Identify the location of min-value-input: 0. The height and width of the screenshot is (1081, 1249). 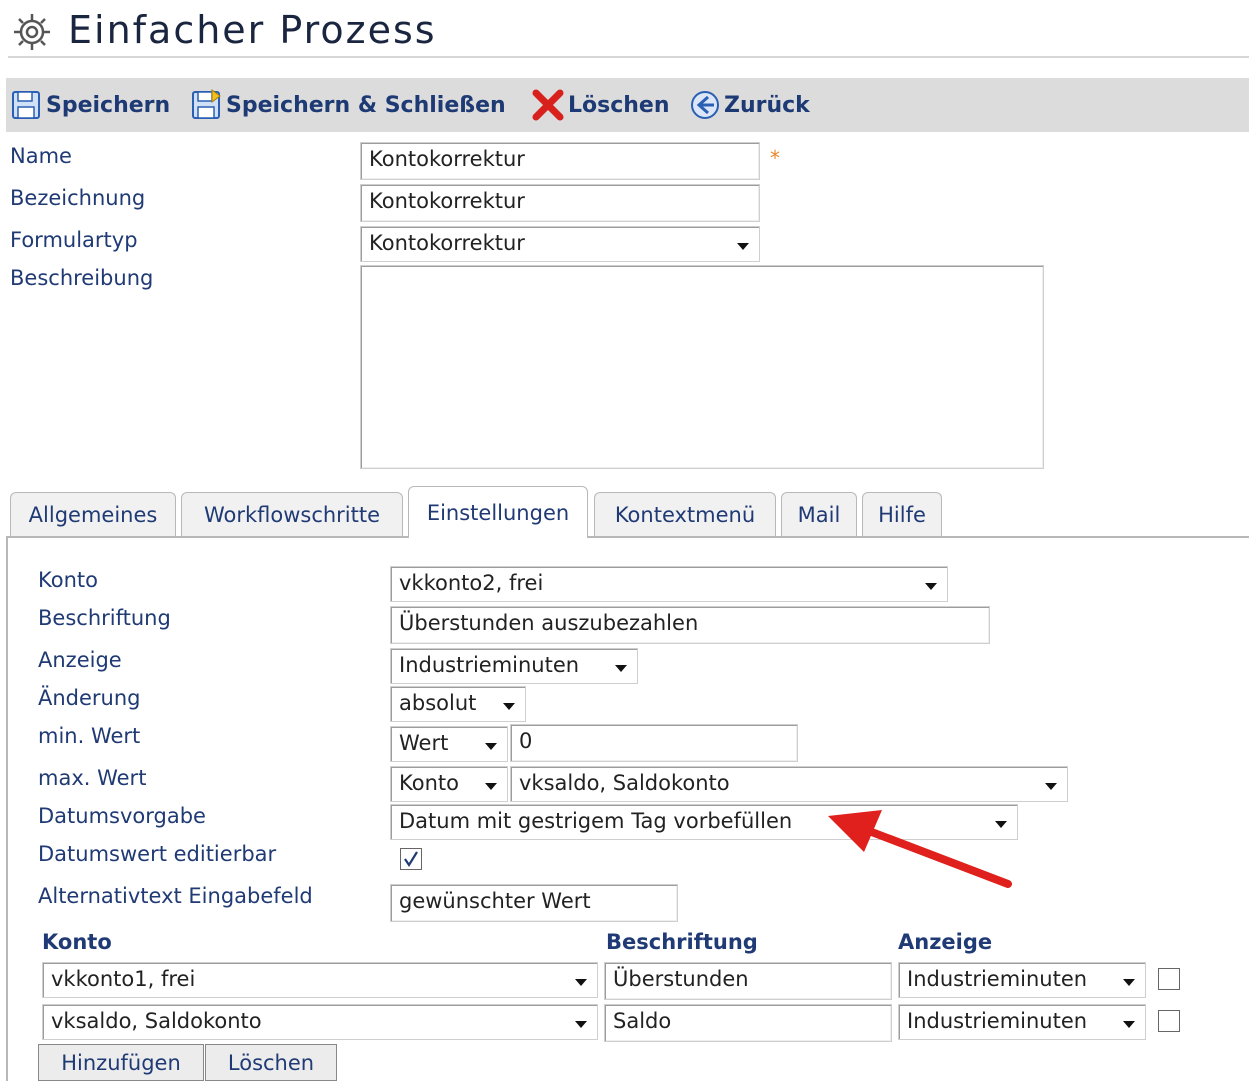
(654, 743).